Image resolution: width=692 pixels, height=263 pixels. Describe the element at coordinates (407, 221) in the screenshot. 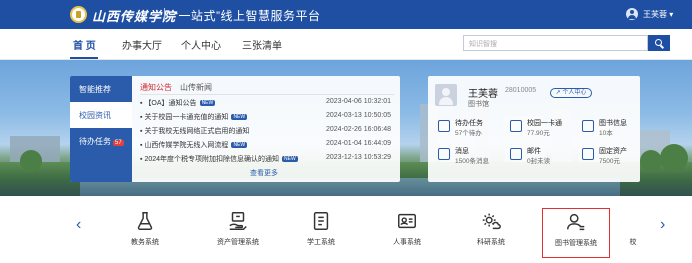

I see `id-card-icon` at that location.